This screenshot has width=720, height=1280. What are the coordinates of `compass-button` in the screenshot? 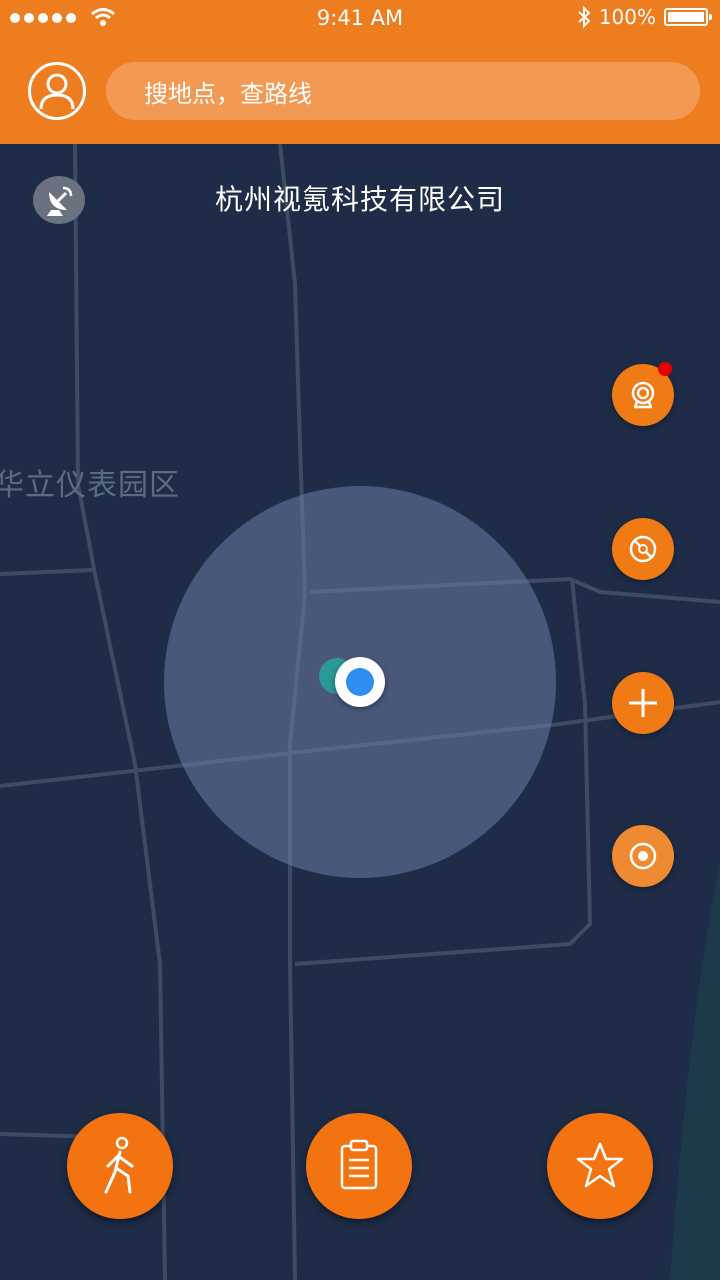 It's located at (643, 549).